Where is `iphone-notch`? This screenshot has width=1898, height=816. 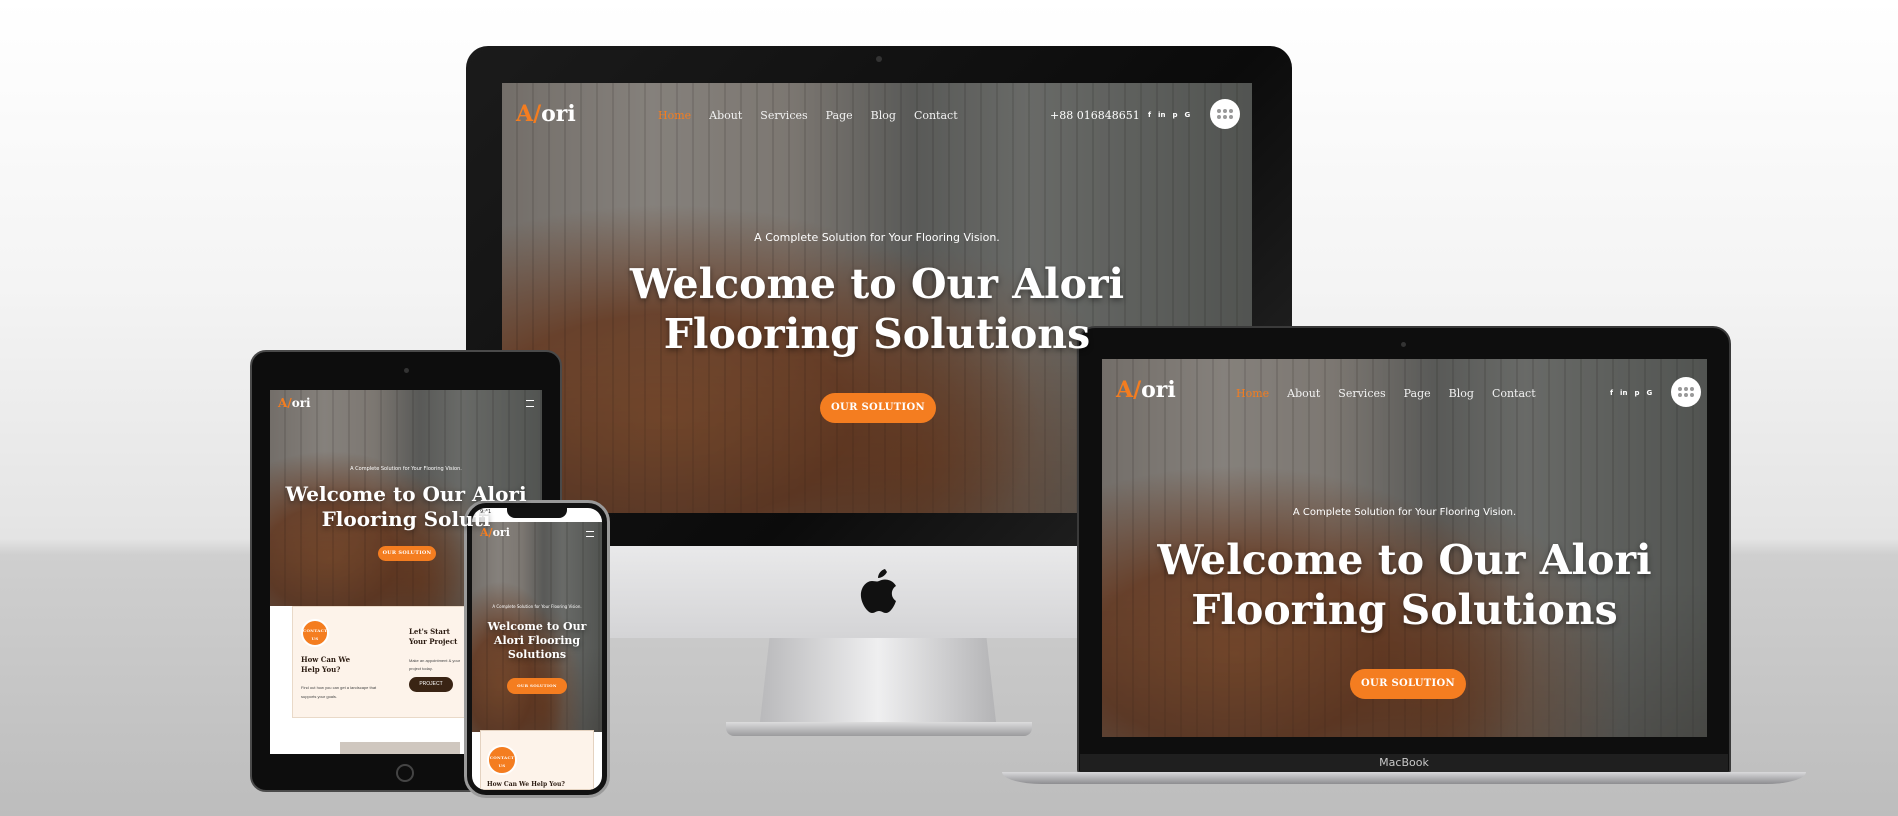
iphone-notch is located at coordinates (537, 513).